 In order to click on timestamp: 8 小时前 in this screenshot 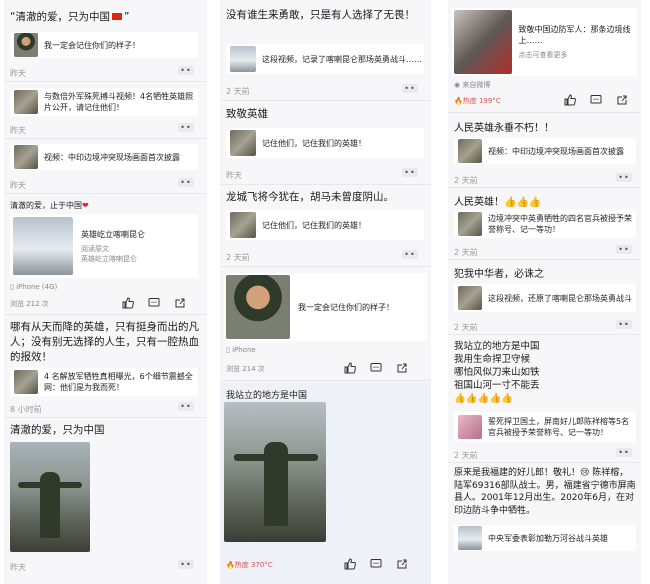, I will do `click(26, 409)`.